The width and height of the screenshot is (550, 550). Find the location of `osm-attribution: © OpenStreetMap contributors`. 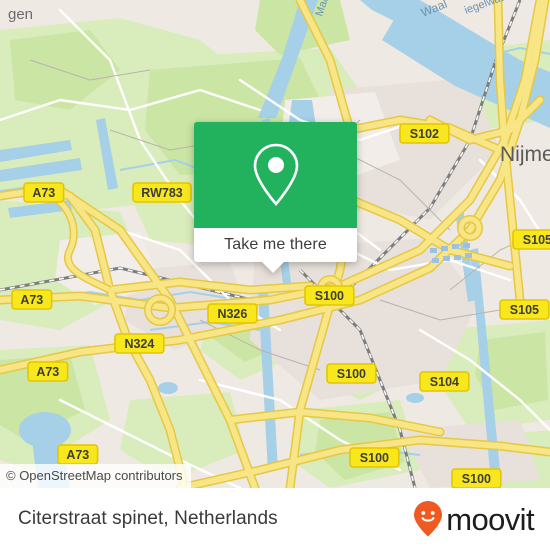

osm-attribution: © OpenStreetMap contributors is located at coordinates (95, 476).